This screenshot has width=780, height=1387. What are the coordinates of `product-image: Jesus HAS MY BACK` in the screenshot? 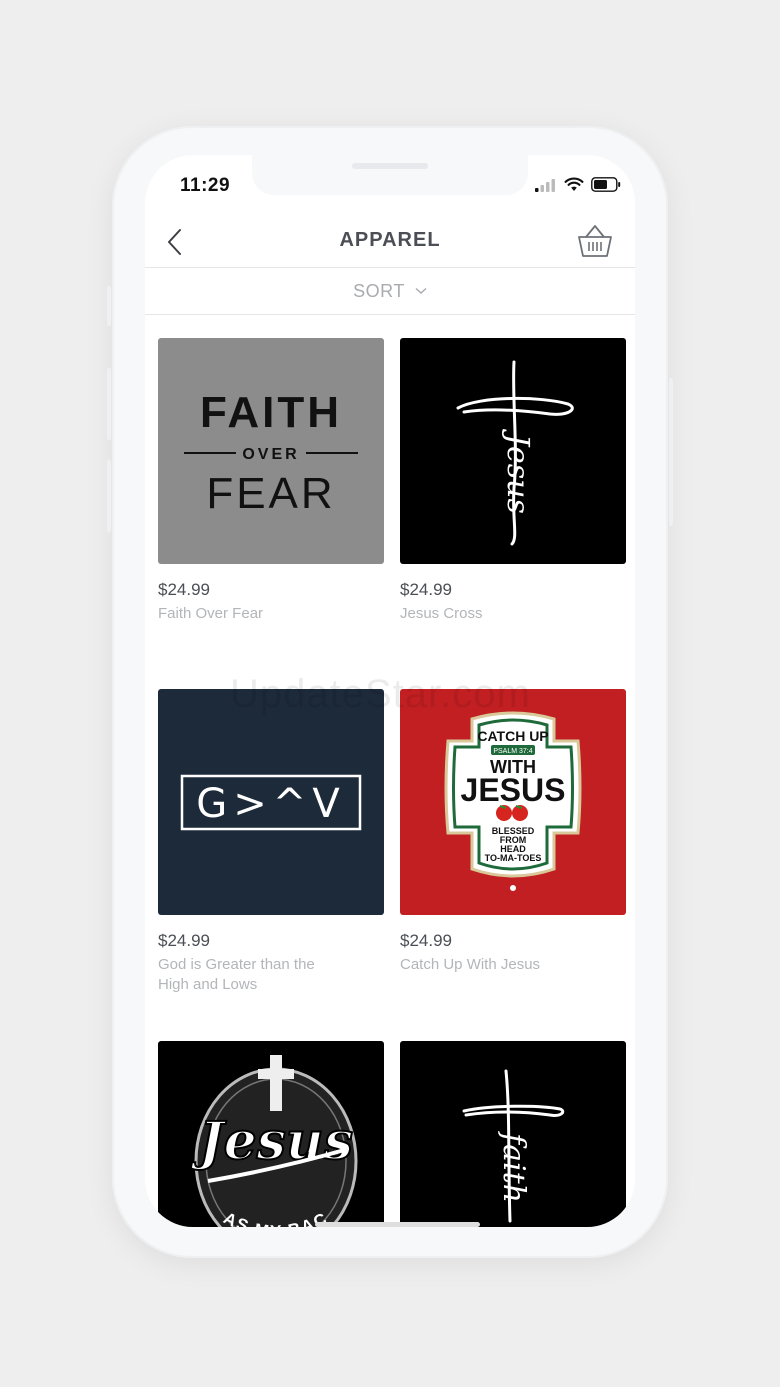 It's located at (271, 1134).